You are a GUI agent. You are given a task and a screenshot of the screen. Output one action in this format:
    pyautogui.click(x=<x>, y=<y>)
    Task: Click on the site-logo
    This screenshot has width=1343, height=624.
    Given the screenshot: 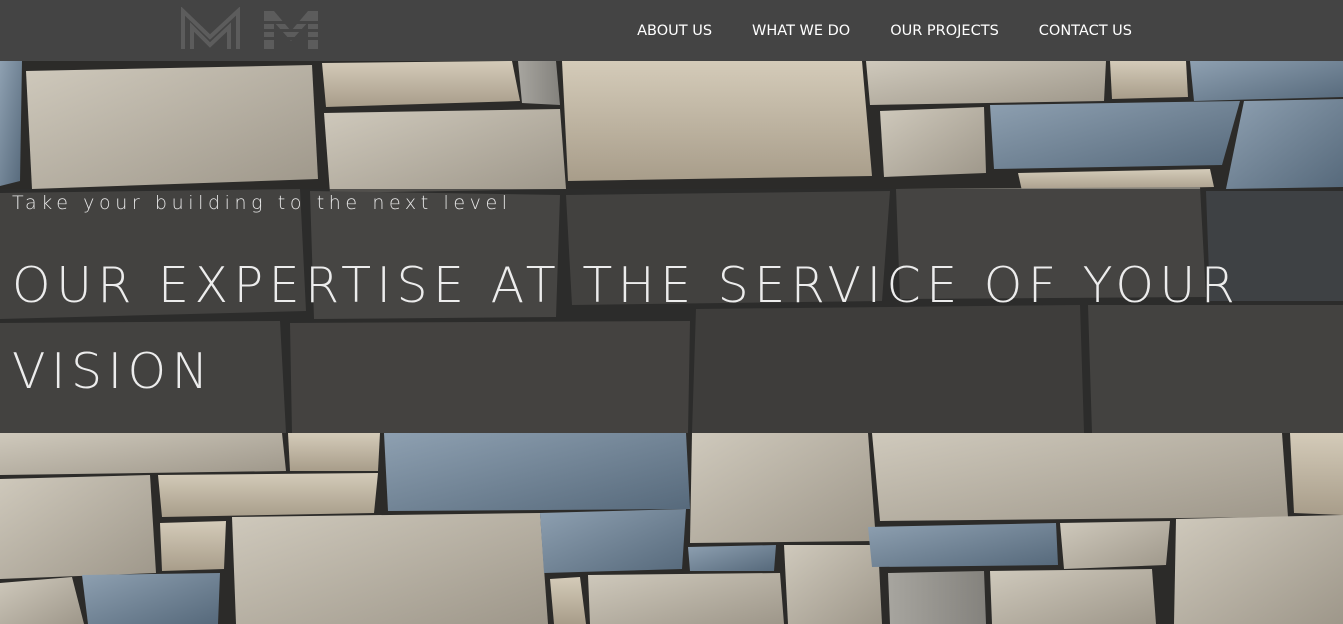 What is the action you would take?
    pyautogui.click(x=250, y=29)
    